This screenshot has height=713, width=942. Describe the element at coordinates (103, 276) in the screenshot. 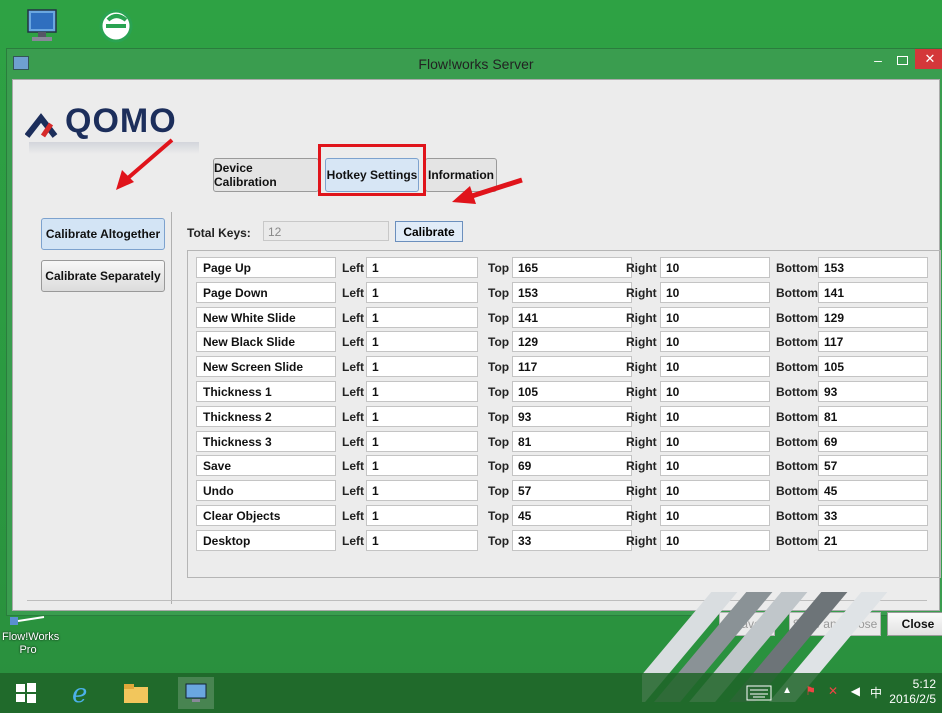

I see `calibrate-separately-button: Calibrate Separately` at that location.